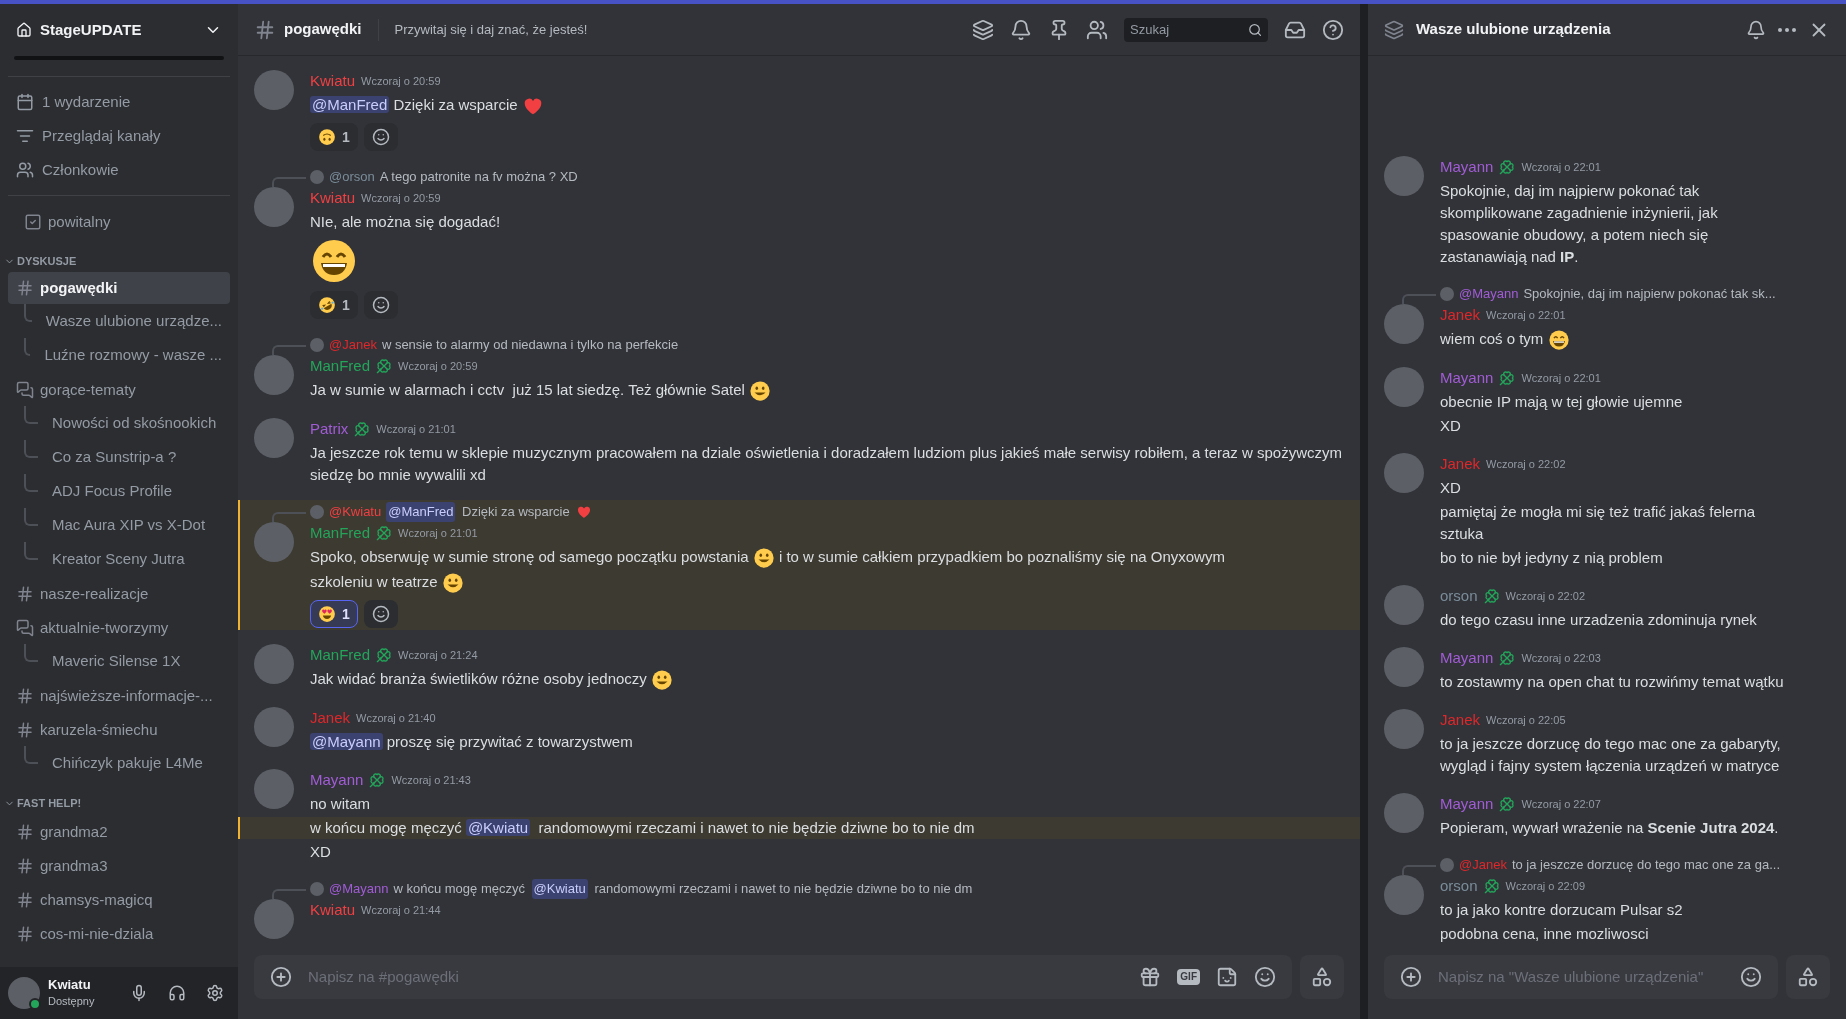 This screenshot has width=1846, height=1019. I want to click on channel-item: pogawędki, so click(119, 288).